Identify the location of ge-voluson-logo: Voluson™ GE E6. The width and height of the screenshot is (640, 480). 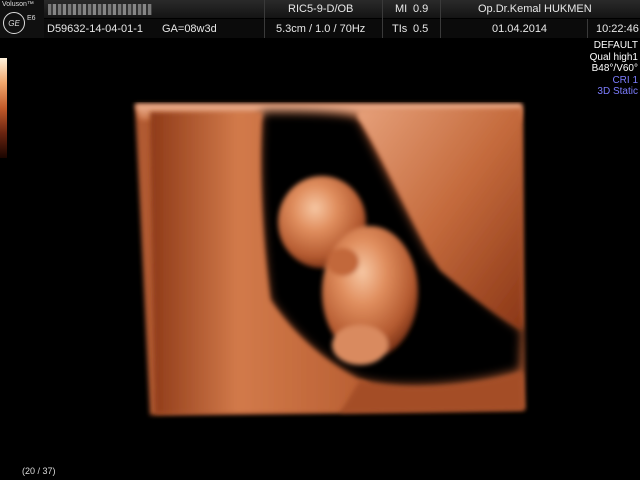
(22, 19).